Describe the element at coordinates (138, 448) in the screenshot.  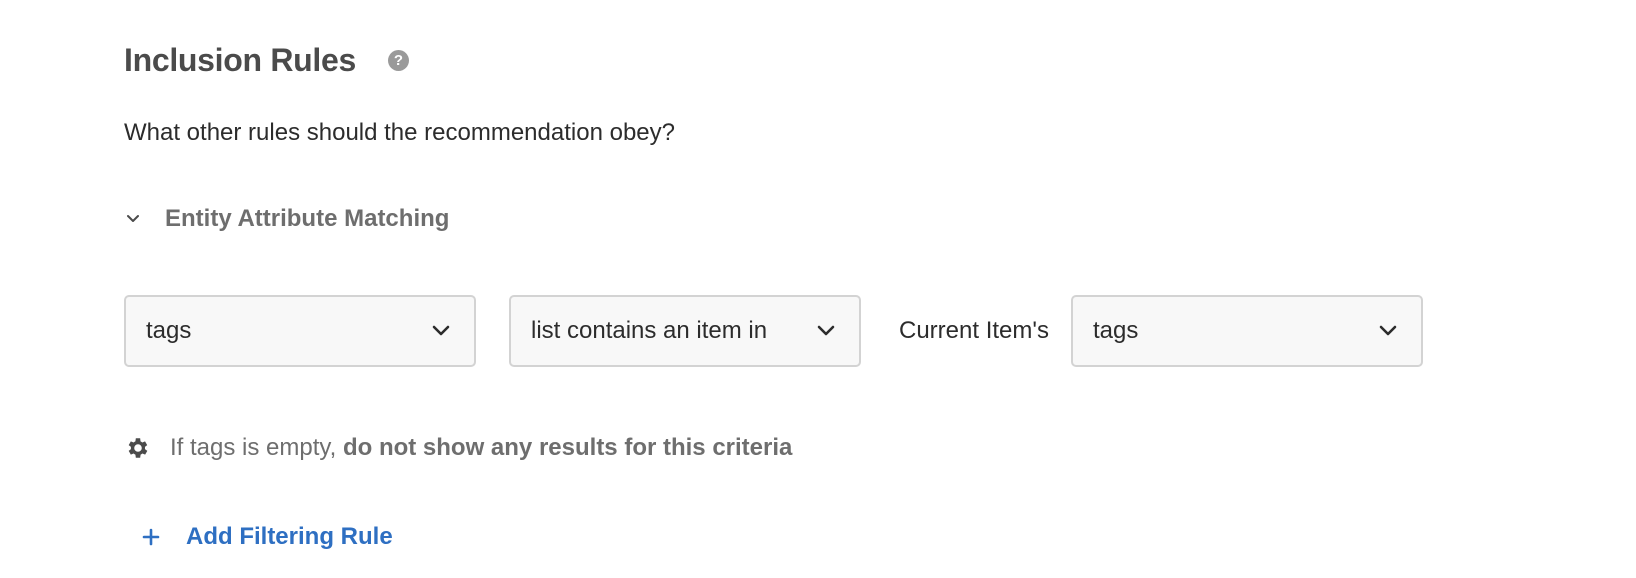
I see `gear-icon` at that location.